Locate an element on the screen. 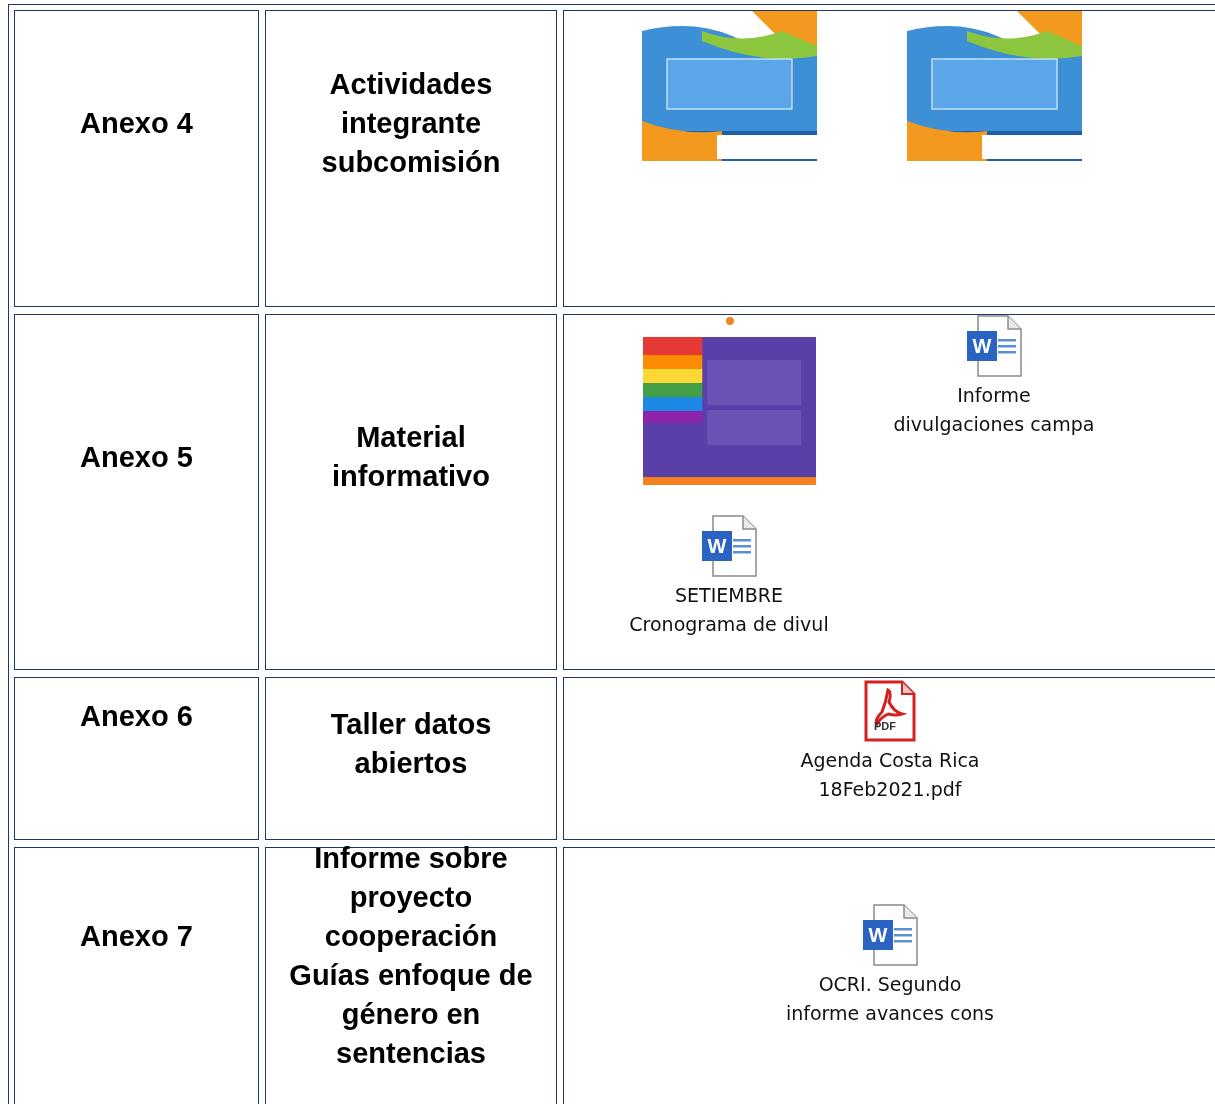 This screenshot has height=1104, width=1215. table-cell: Anexo 6 is located at coordinates (136, 758).